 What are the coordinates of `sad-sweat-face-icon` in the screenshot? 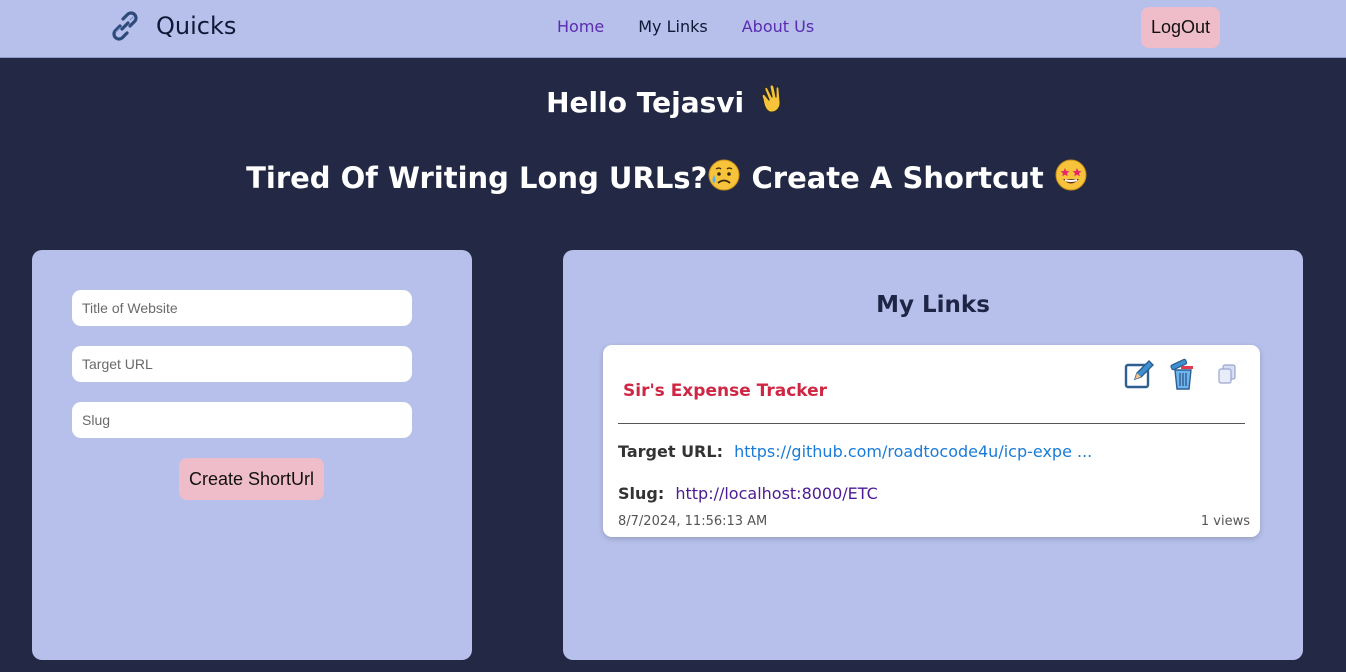 It's located at (724, 178).